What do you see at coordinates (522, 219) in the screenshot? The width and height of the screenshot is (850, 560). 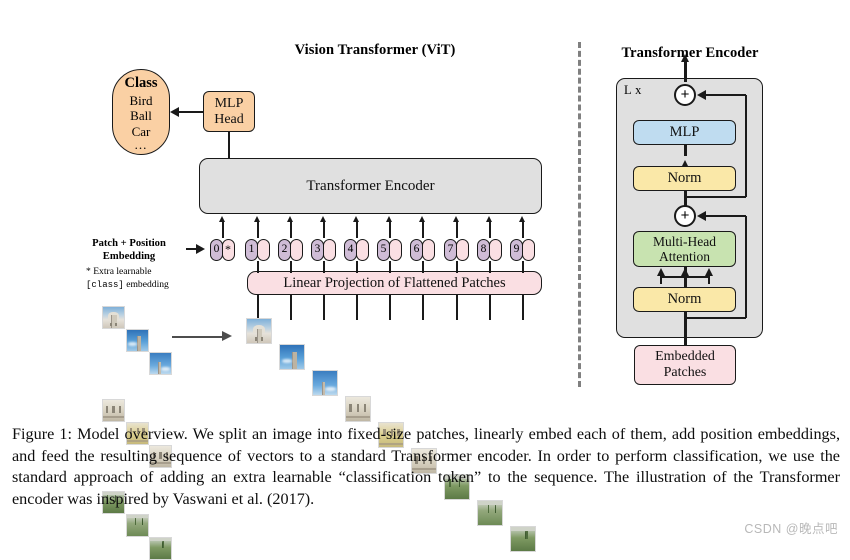 I see `token-9-up-arrowhead` at bounding box center [522, 219].